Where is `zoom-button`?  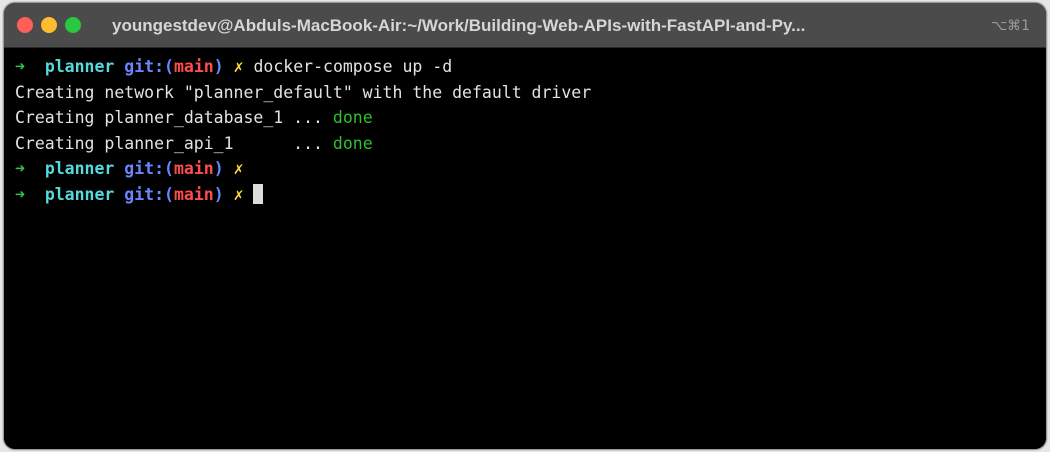 zoom-button is located at coordinates (73, 25).